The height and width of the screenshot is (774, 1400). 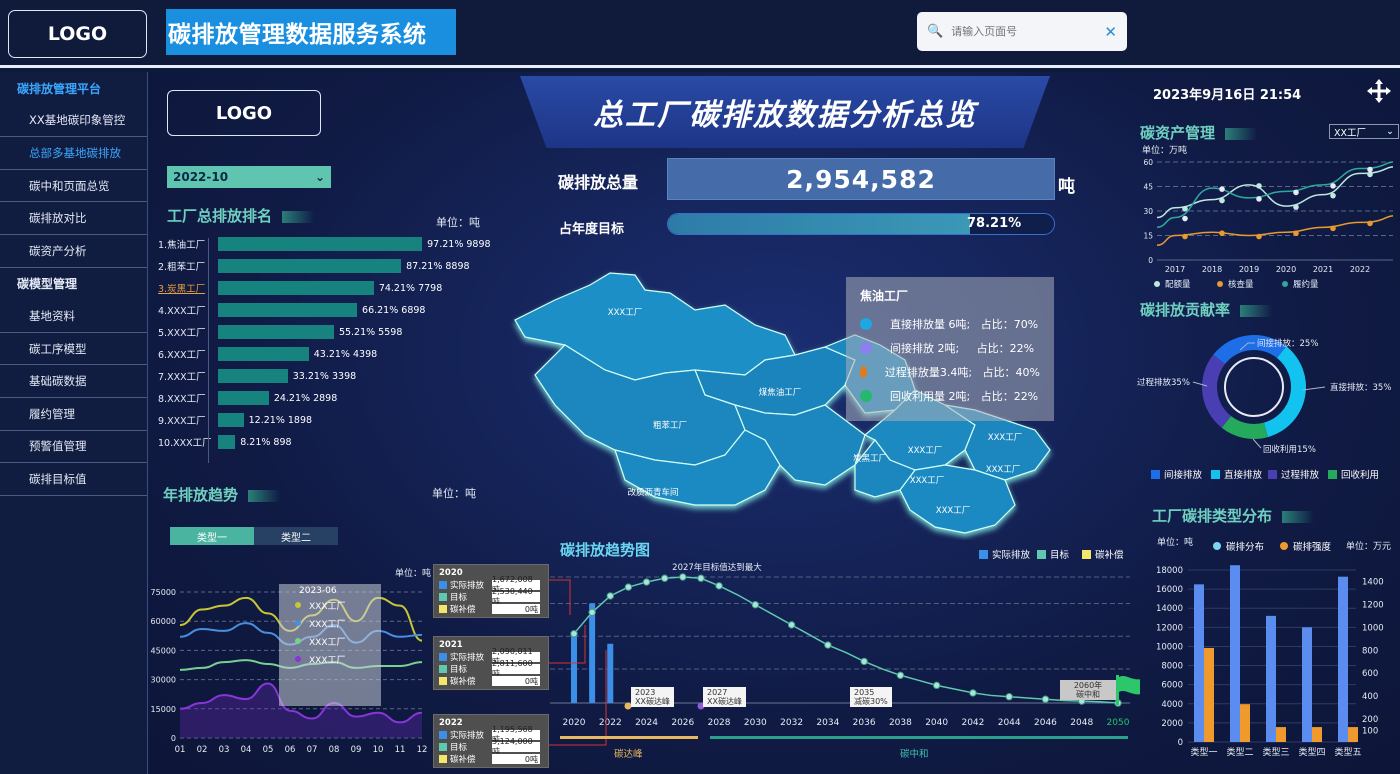 I want to click on x-tick-label: 02, so click(x=202, y=750).